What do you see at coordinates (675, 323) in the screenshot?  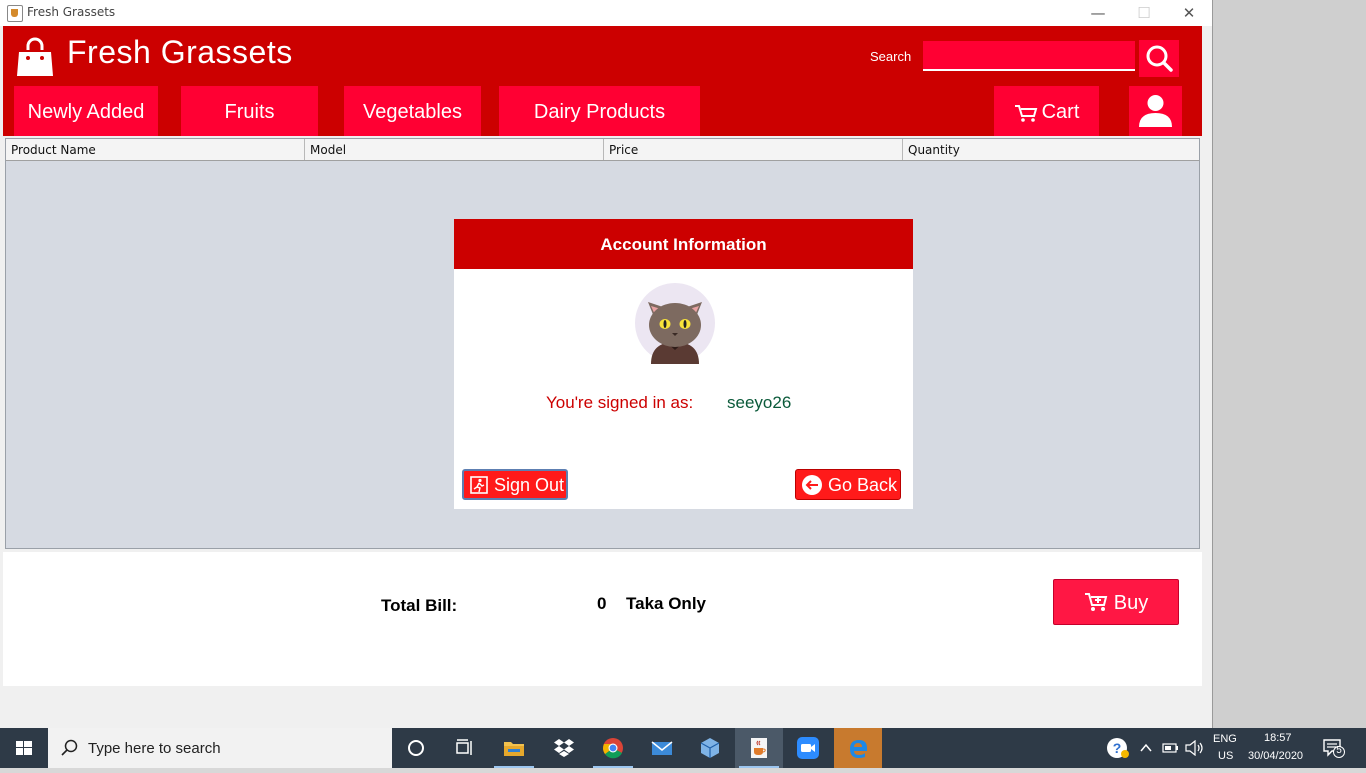 I see `cat-avatar-icon` at bounding box center [675, 323].